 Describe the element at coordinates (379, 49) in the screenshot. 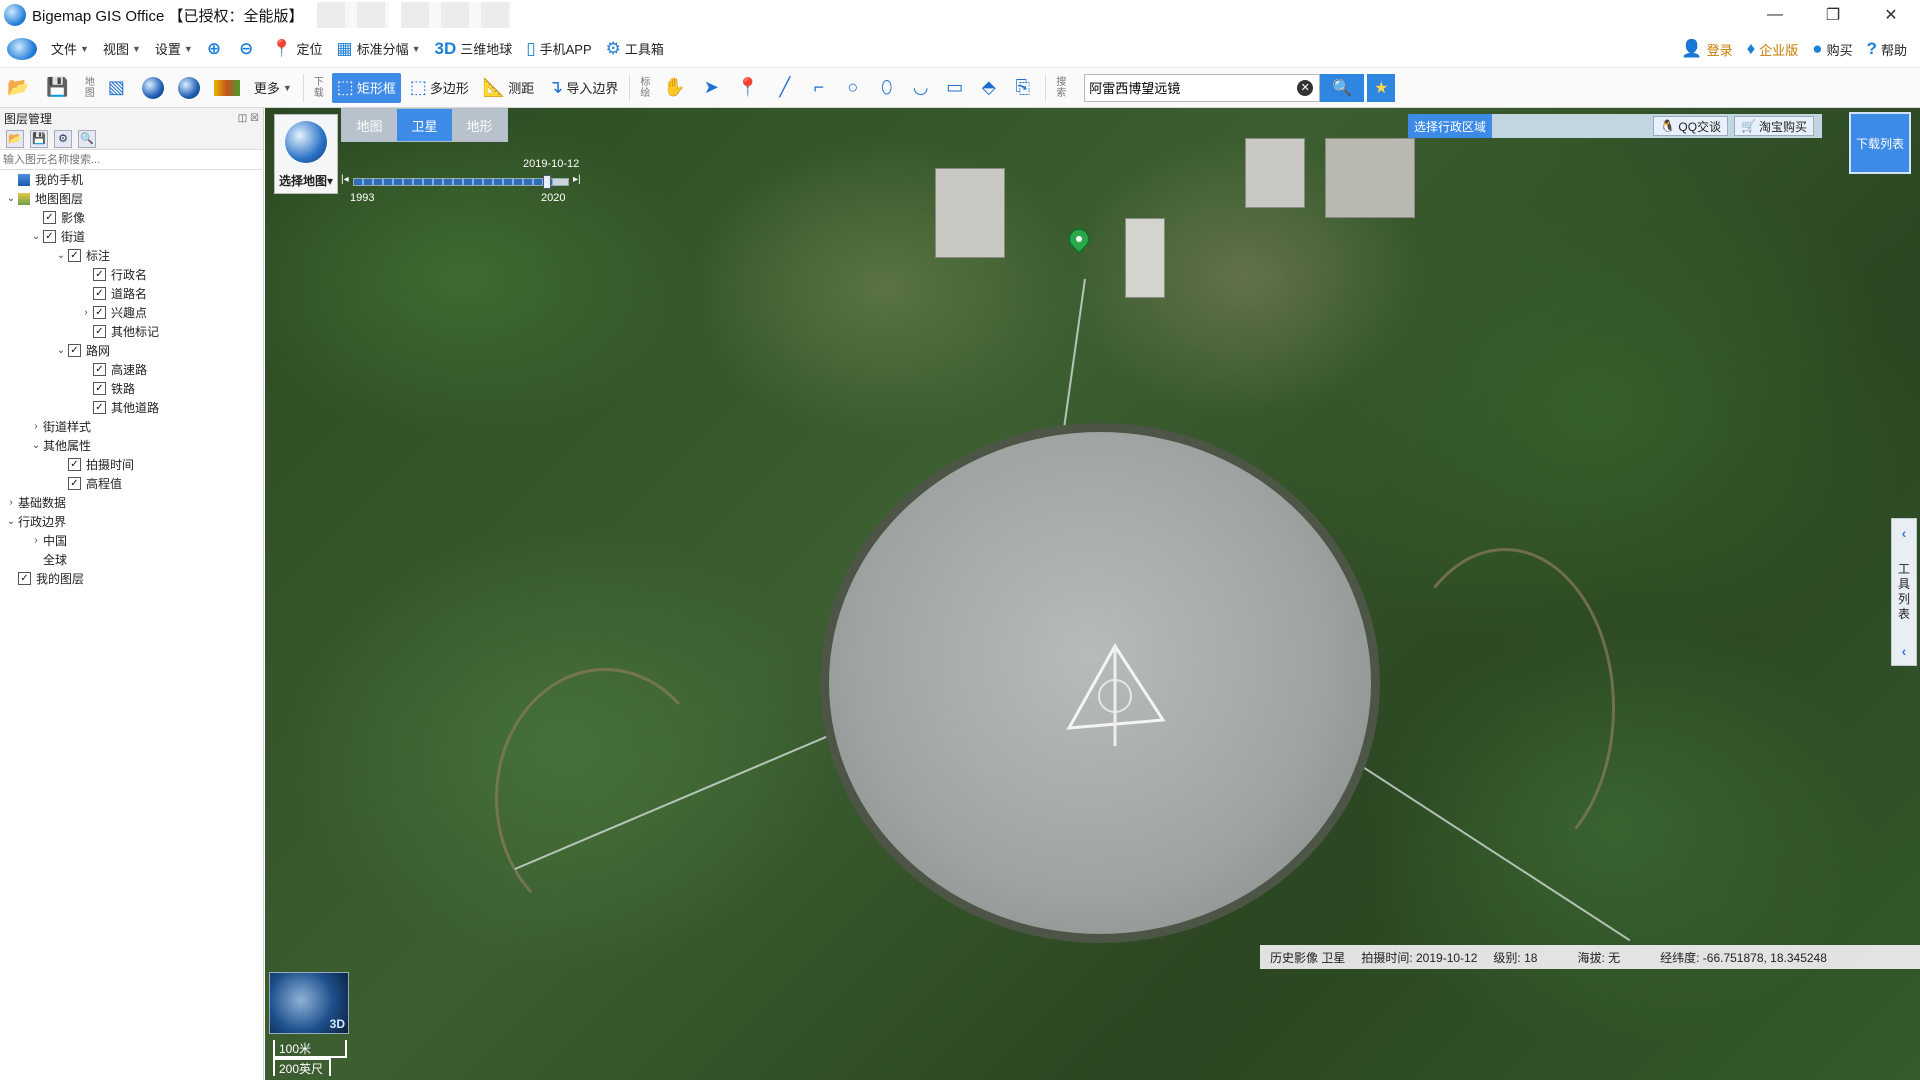

I see `menu-item-6: ▦ 标准分幅 ▼` at that location.